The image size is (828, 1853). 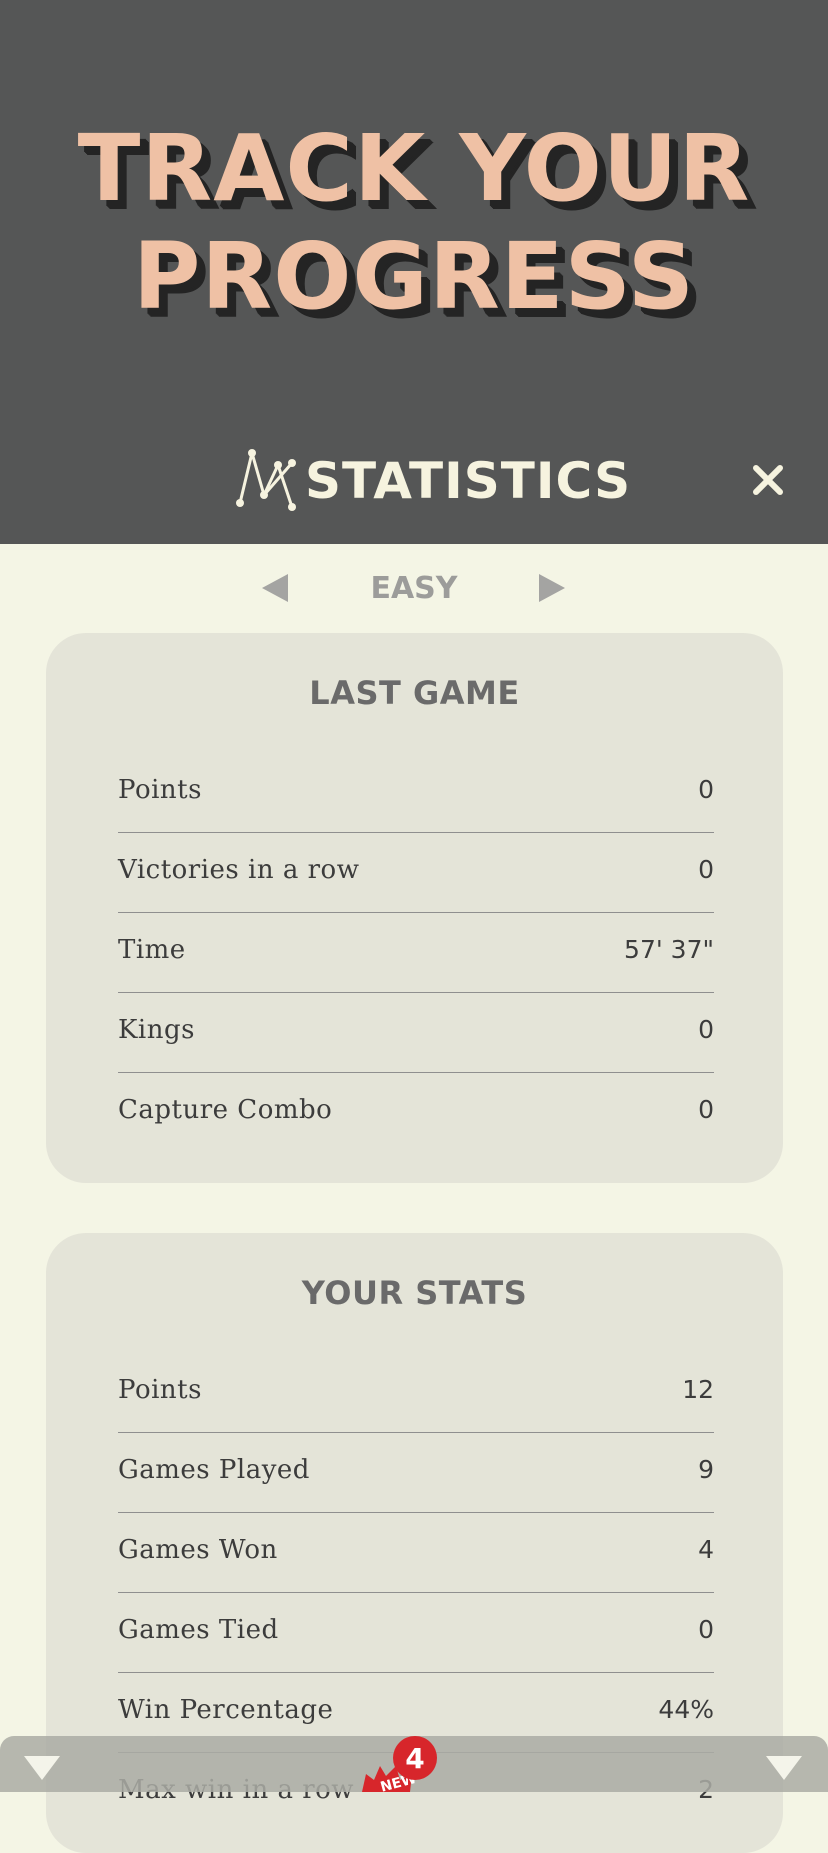 I want to click on last-game-title: LAST GAME, so click(x=414, y=693).